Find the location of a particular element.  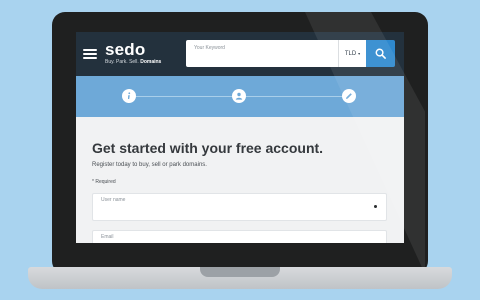

page-title: Get started with your free account. is located at coordinates (208, 148).